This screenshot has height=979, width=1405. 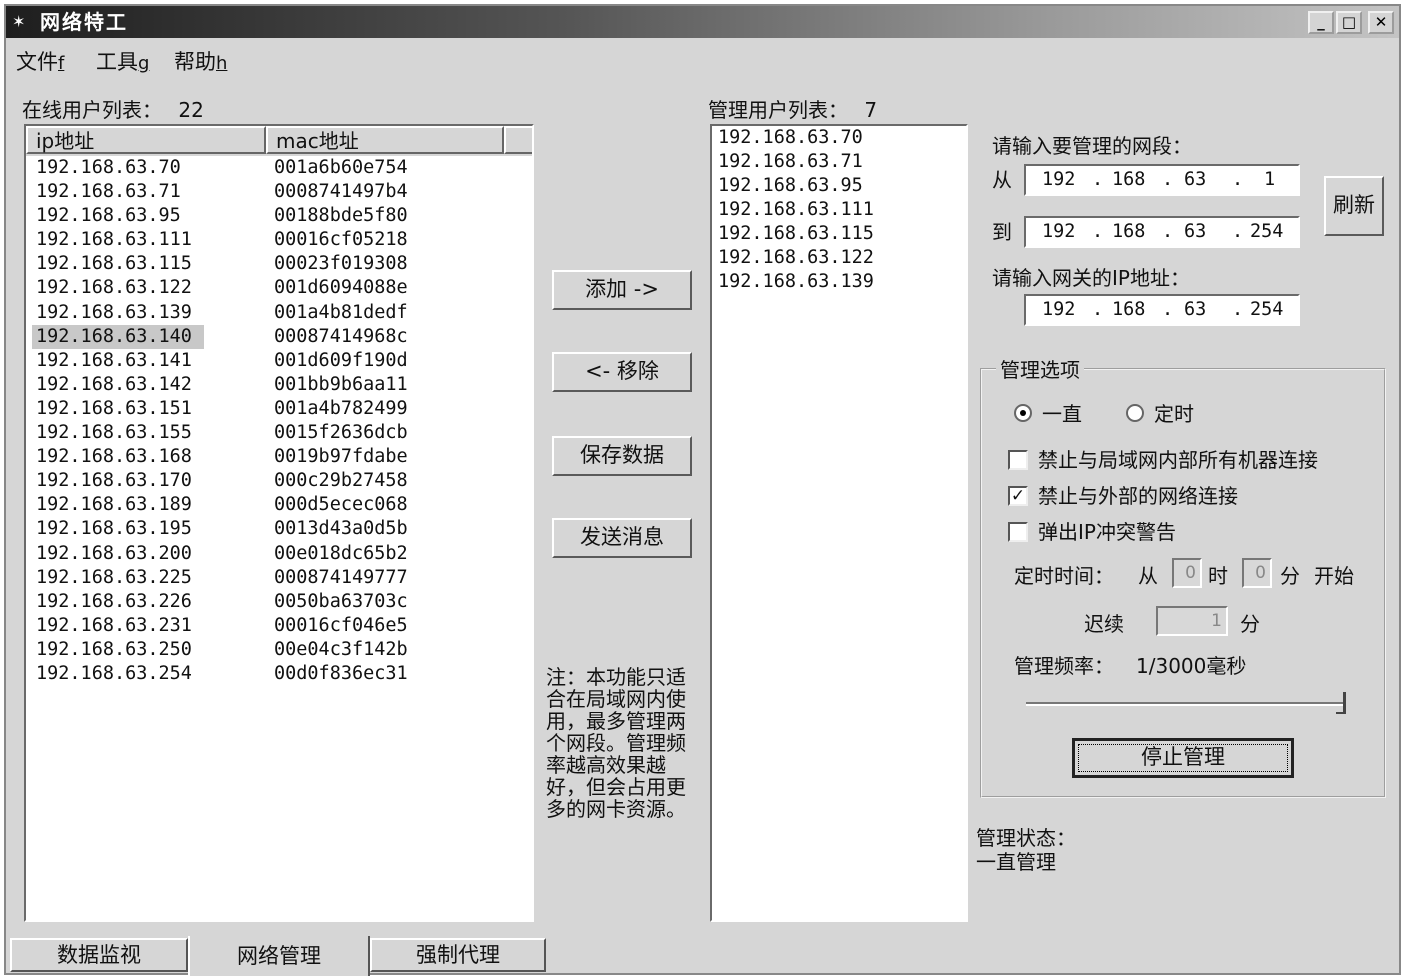 What do you see at coordinates (1381, 22) in the screenshot?
I see `close-button: ✕` at bounding box center [1381, 22].